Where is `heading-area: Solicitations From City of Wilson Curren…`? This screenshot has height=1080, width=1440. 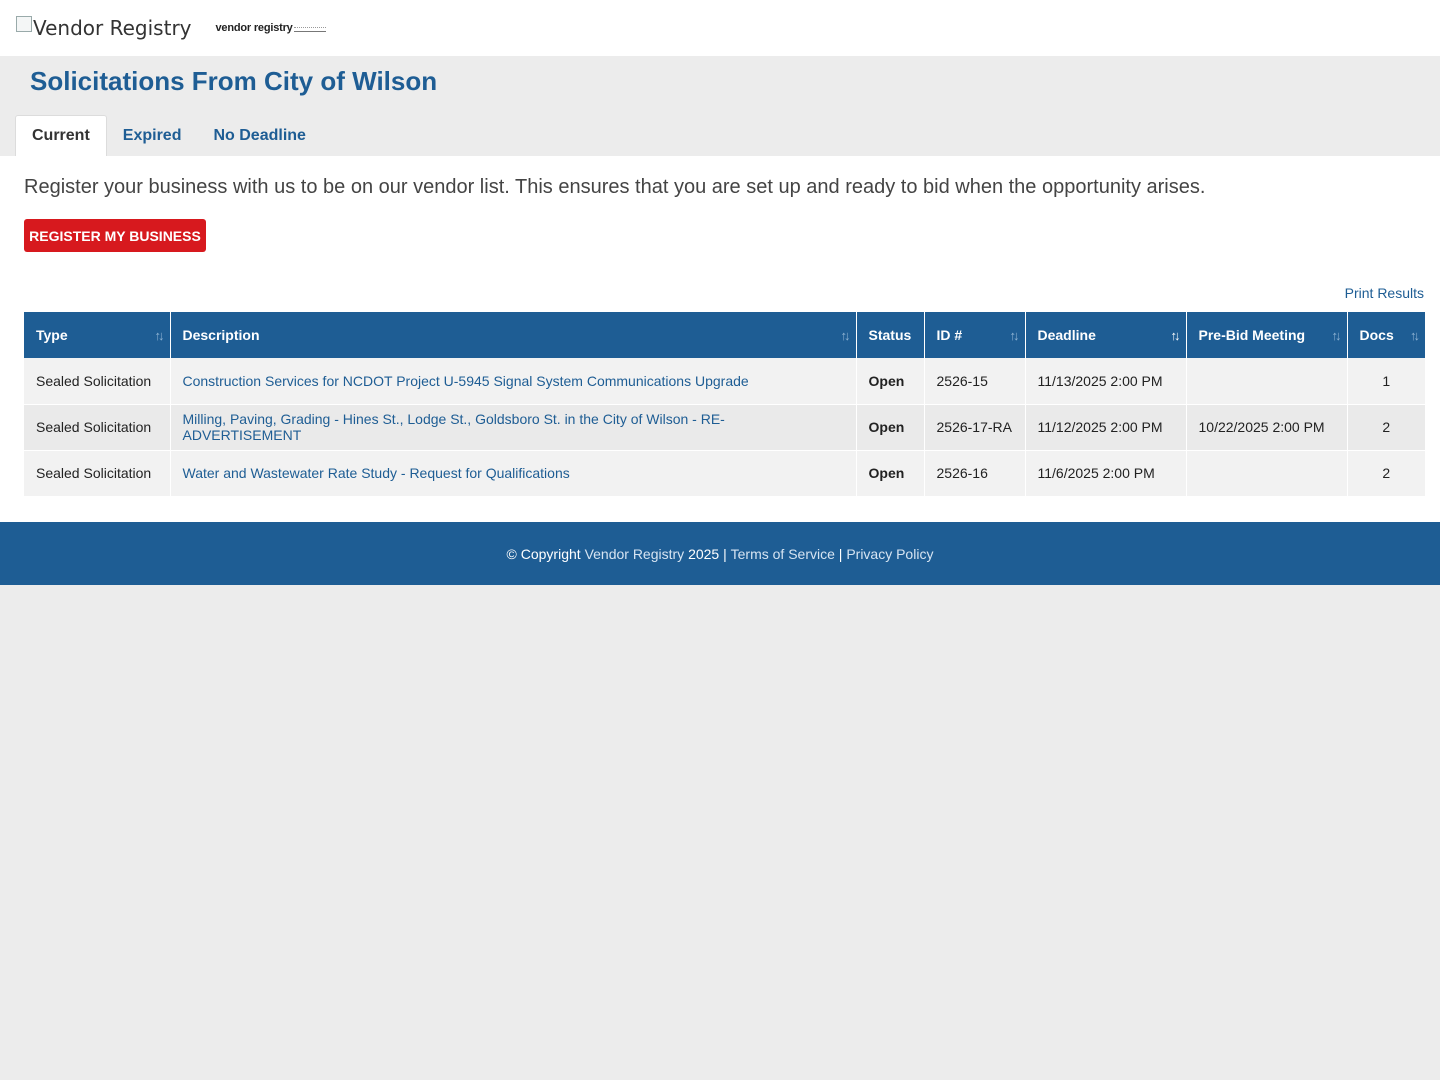
heading-area: Solicitations From City of Wilson Curren… is located at coordinates (720, 106).